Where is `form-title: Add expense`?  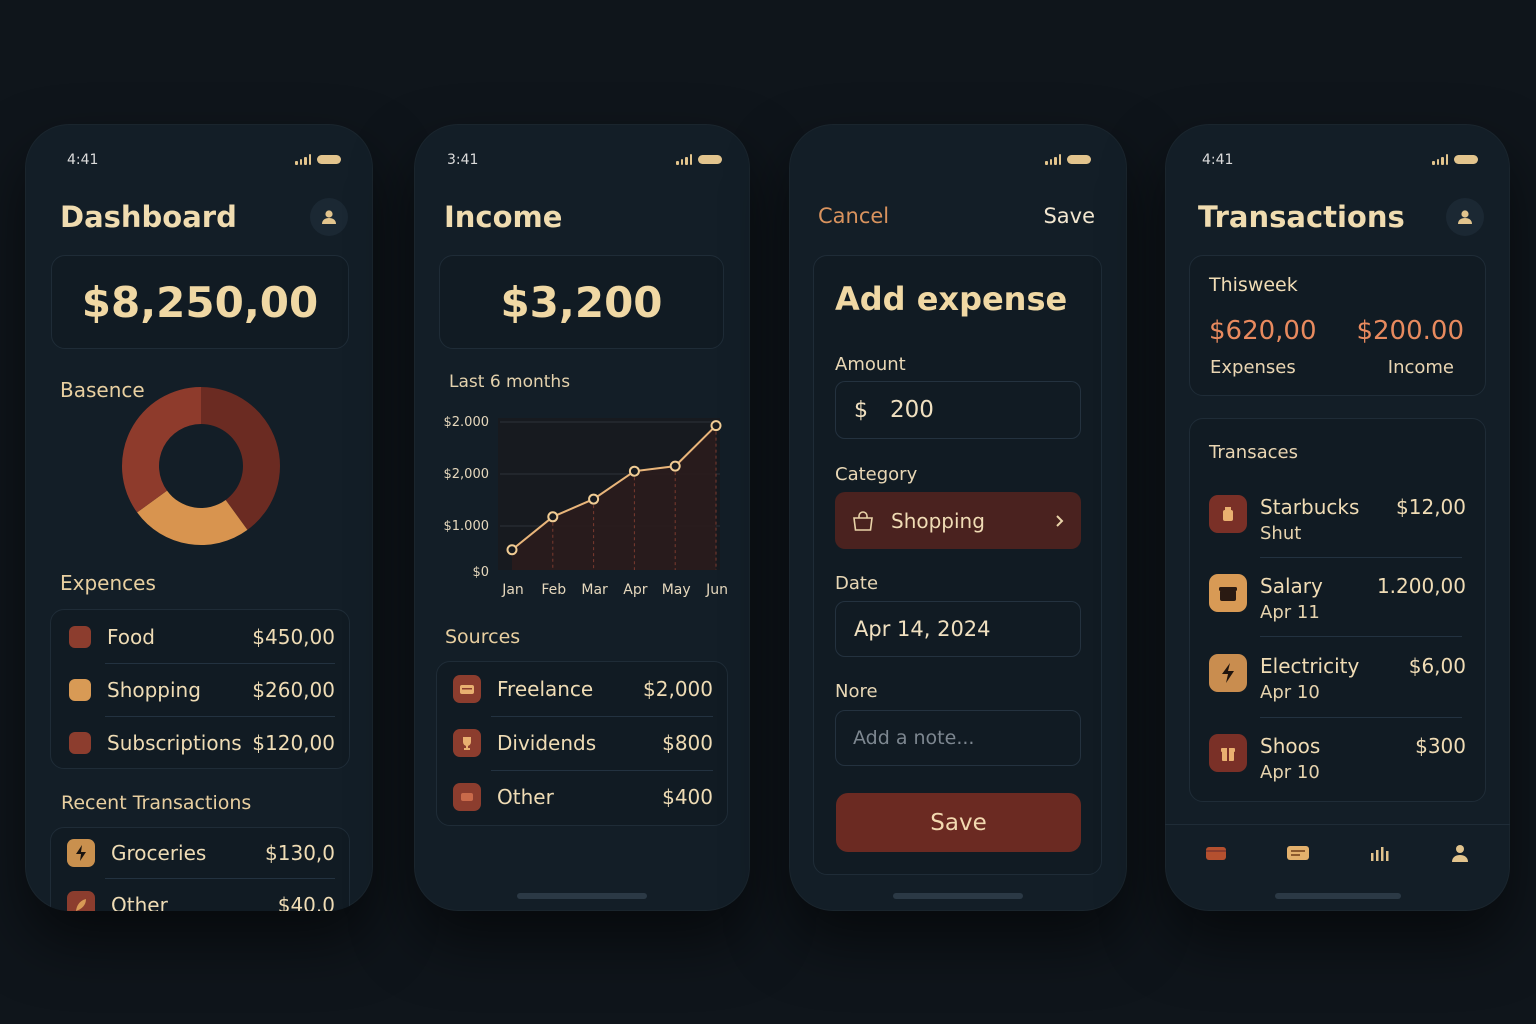
form-title: Add expense is located at coordinates (951, 299).